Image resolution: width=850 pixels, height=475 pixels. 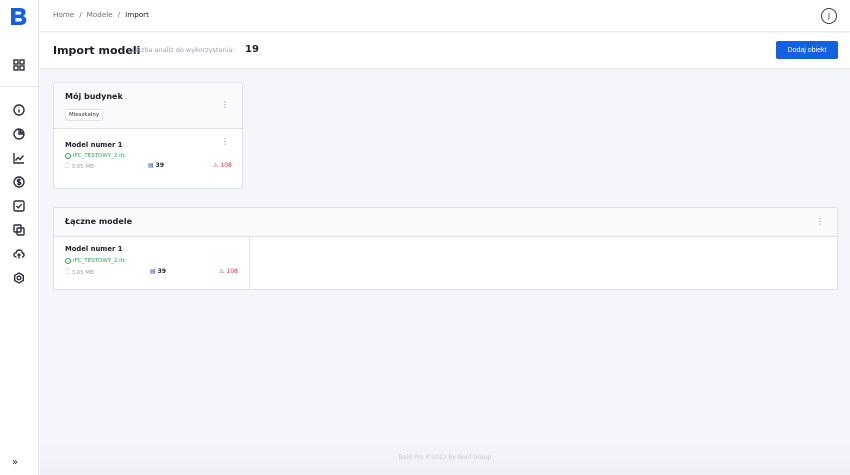 I want to click on sidebar-divider, so click(x=19, y=86).